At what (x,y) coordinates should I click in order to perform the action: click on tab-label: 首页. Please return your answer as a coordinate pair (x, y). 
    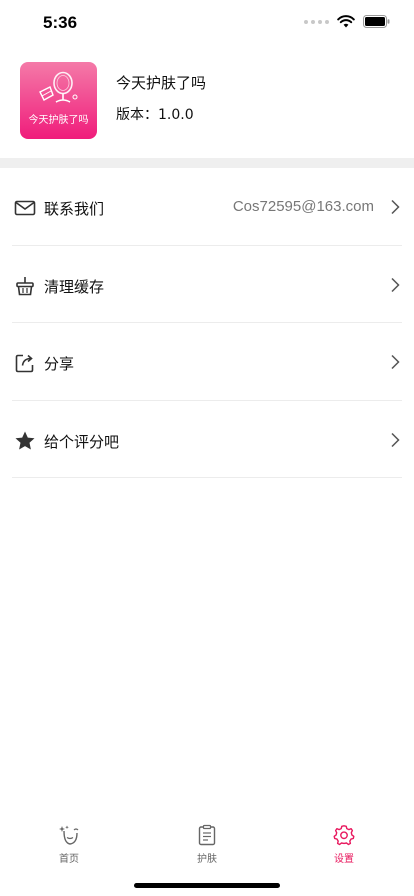
    Looking at the image, I should click on (69, 859).